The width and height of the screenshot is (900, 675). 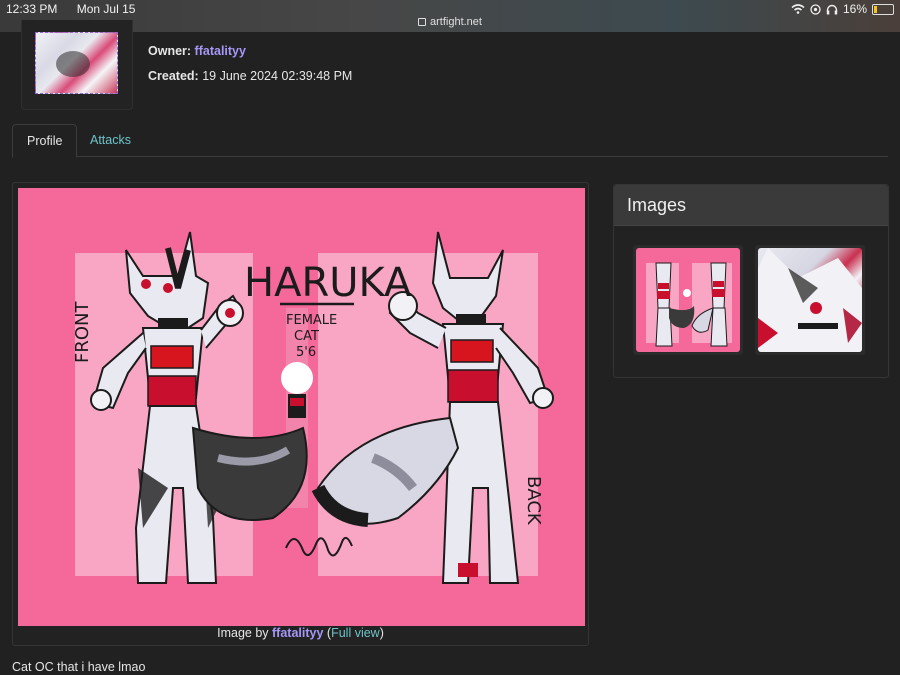 I want to click on status-indicators: 16%, so click(x=842, y=9).